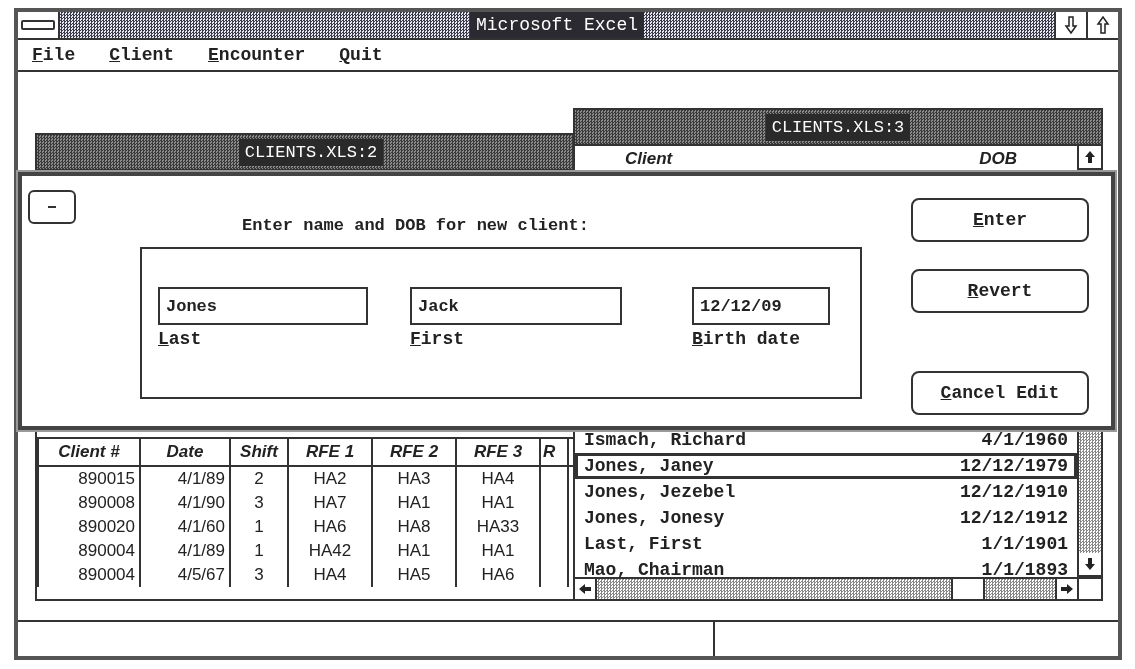 The height and width of the screenshot is (669, 1135). What do you see at coordinates (89, 527) in the screenshot?
I see `table-cell: 890020` at bounding box center [89, 527].